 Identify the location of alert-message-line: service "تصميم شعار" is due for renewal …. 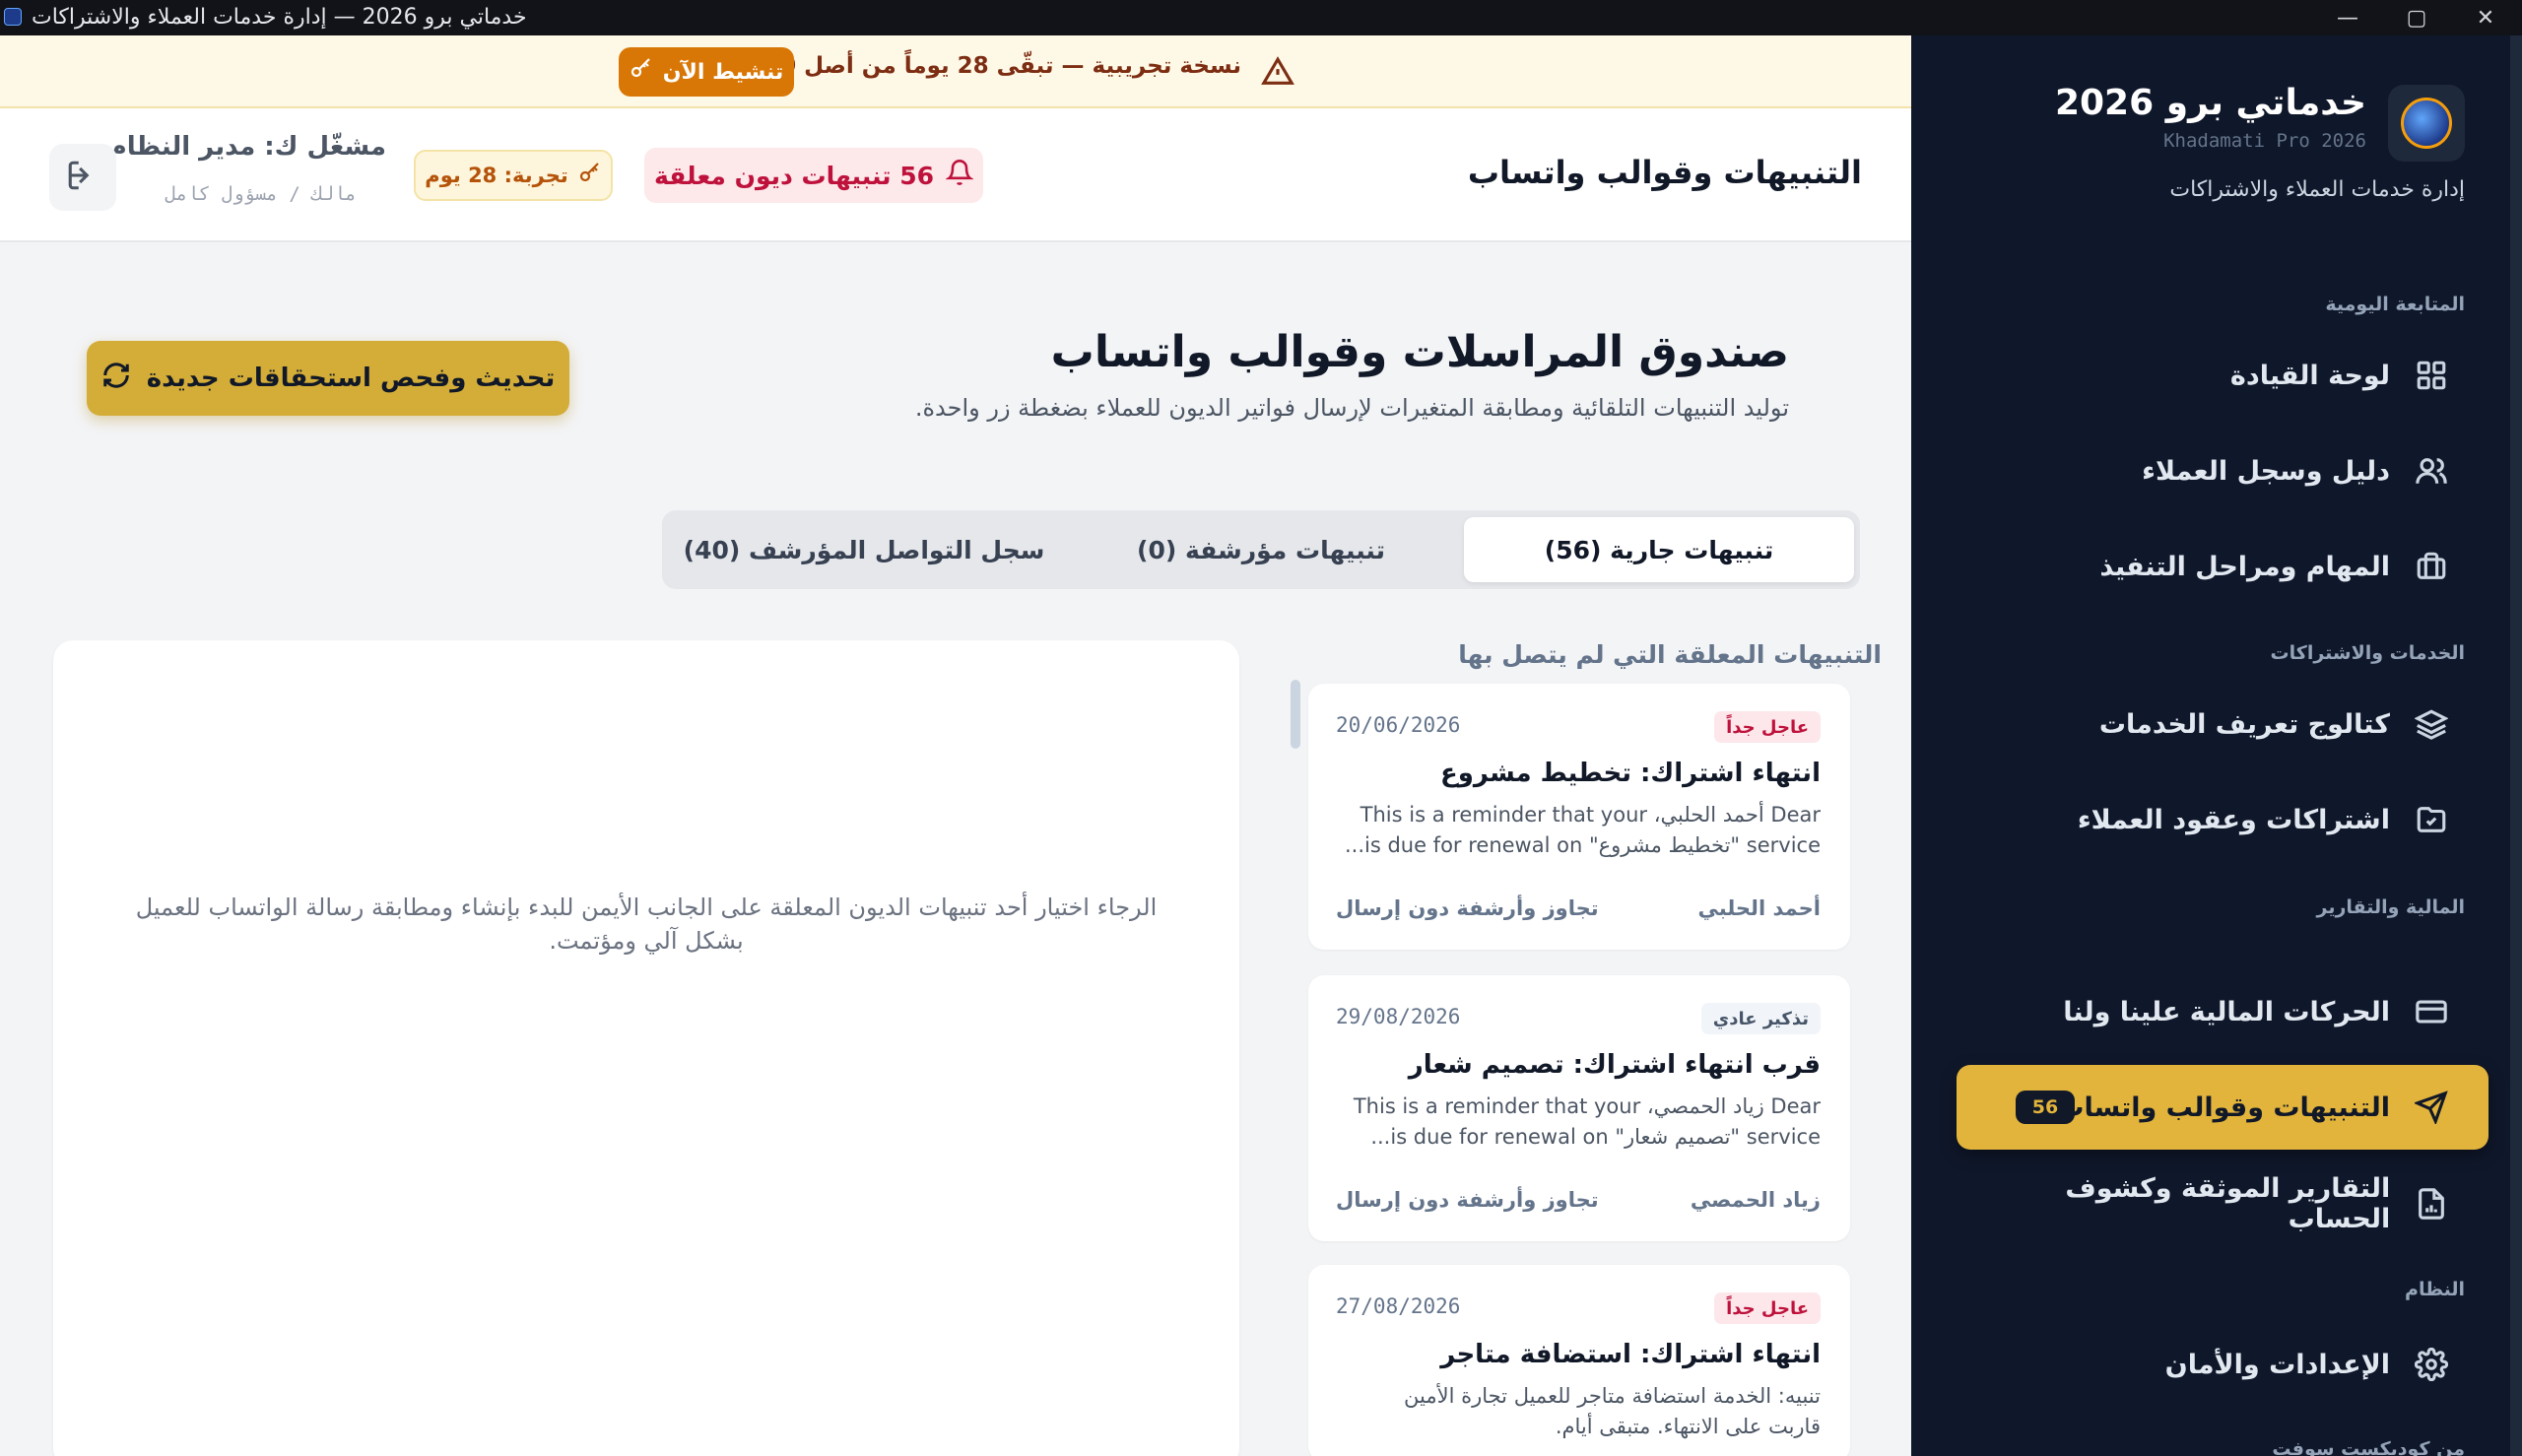
(1595, 1137).